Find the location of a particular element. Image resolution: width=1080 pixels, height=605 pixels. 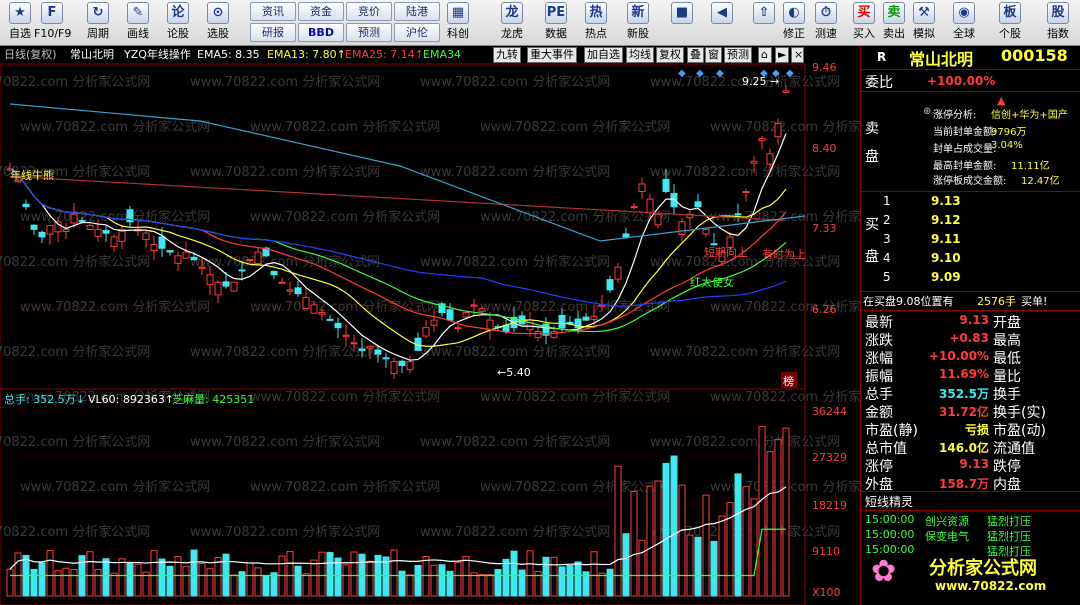

toolbar-button-8: PE 数据 is located at coordinates (556, 23).